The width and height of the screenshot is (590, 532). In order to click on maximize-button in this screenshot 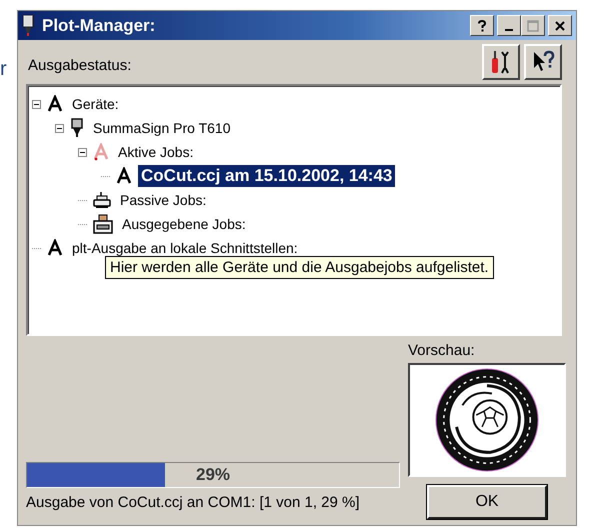, I will do `click(533, 25)`.